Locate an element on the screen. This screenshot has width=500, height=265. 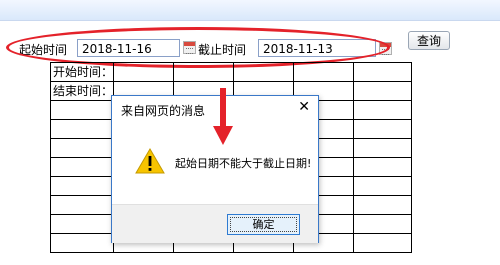
table-row: 开始时间： is located at coordinates (231, 72).